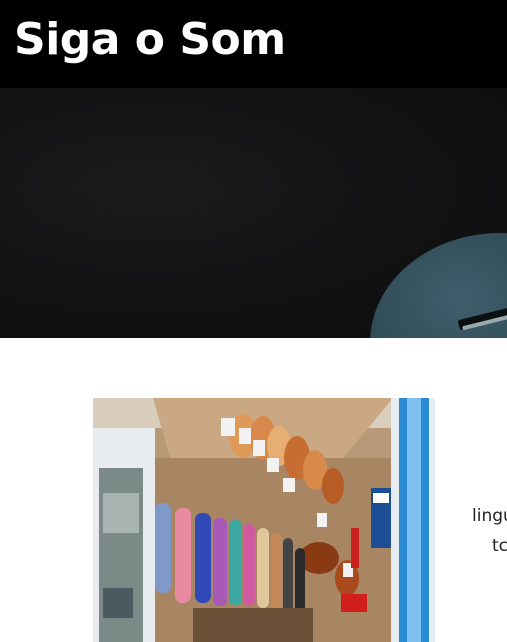 The image size is (507, 642). Describe the element at coordinates (499, 546) in the screenshot. I see `content-text-line-2: tc` at that location.